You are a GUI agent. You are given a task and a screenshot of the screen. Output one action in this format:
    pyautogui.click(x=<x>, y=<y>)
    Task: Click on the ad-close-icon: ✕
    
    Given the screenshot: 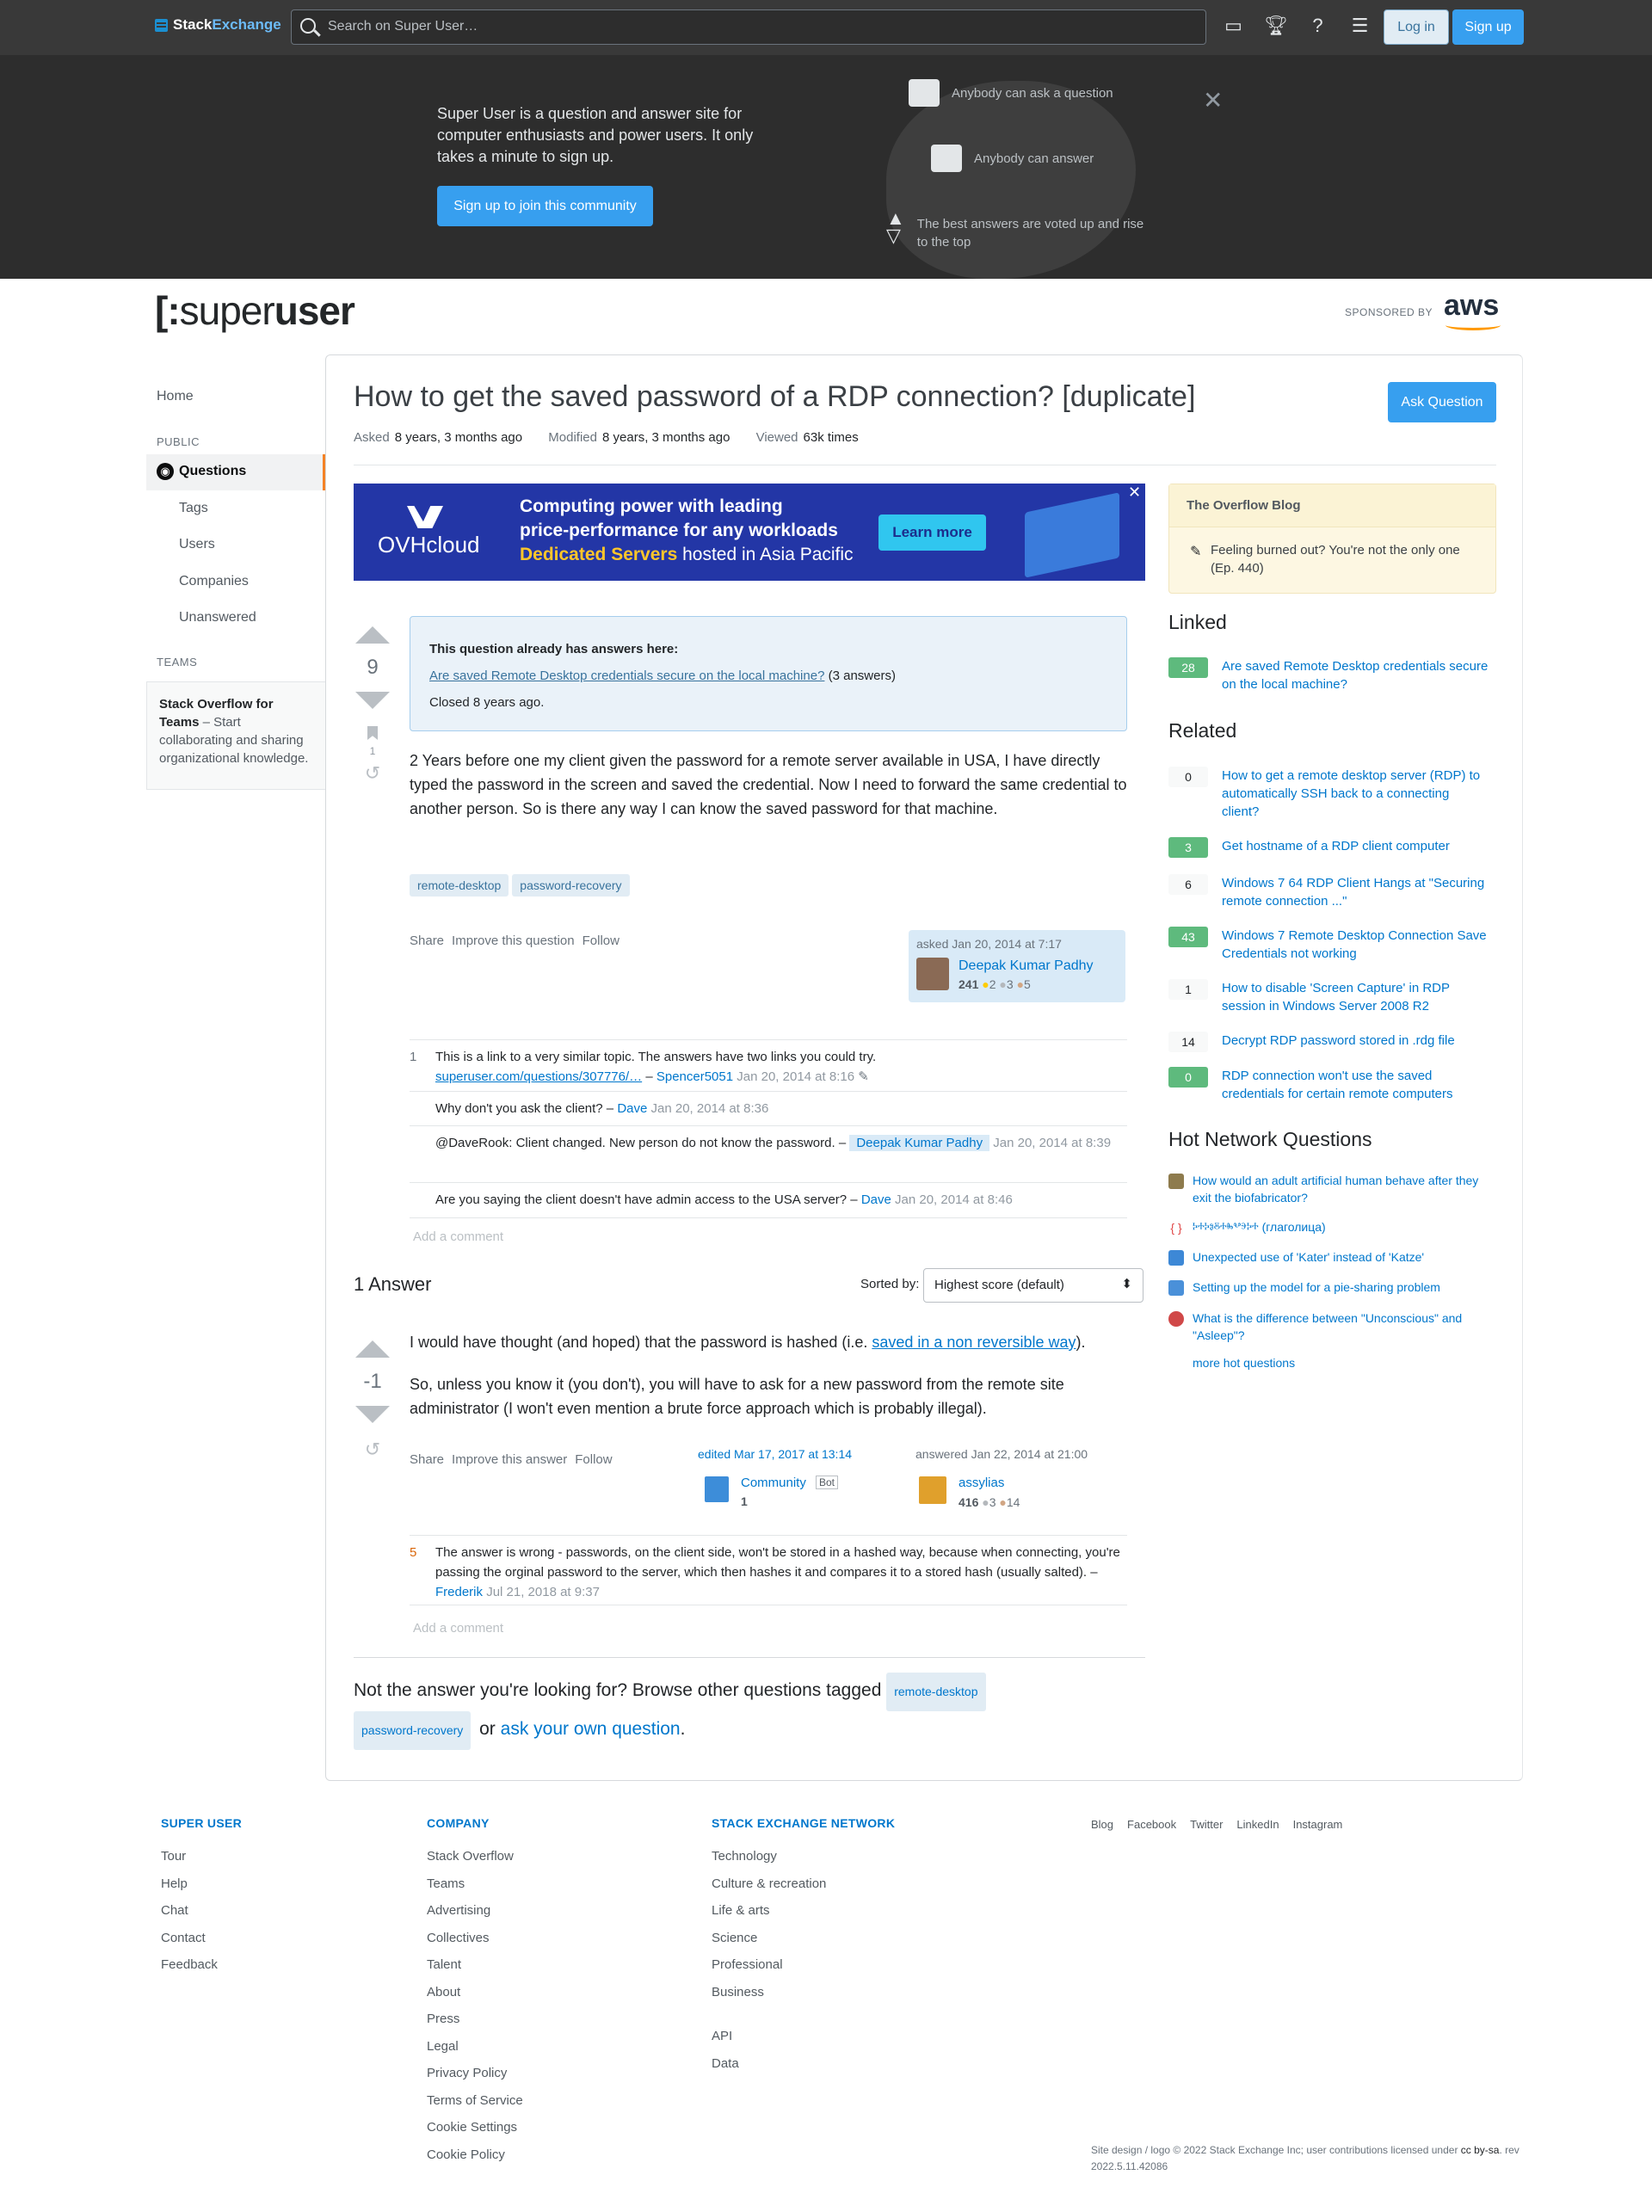 What is the action you would take?
    pyautogui.click(x=1134, y=493)
    